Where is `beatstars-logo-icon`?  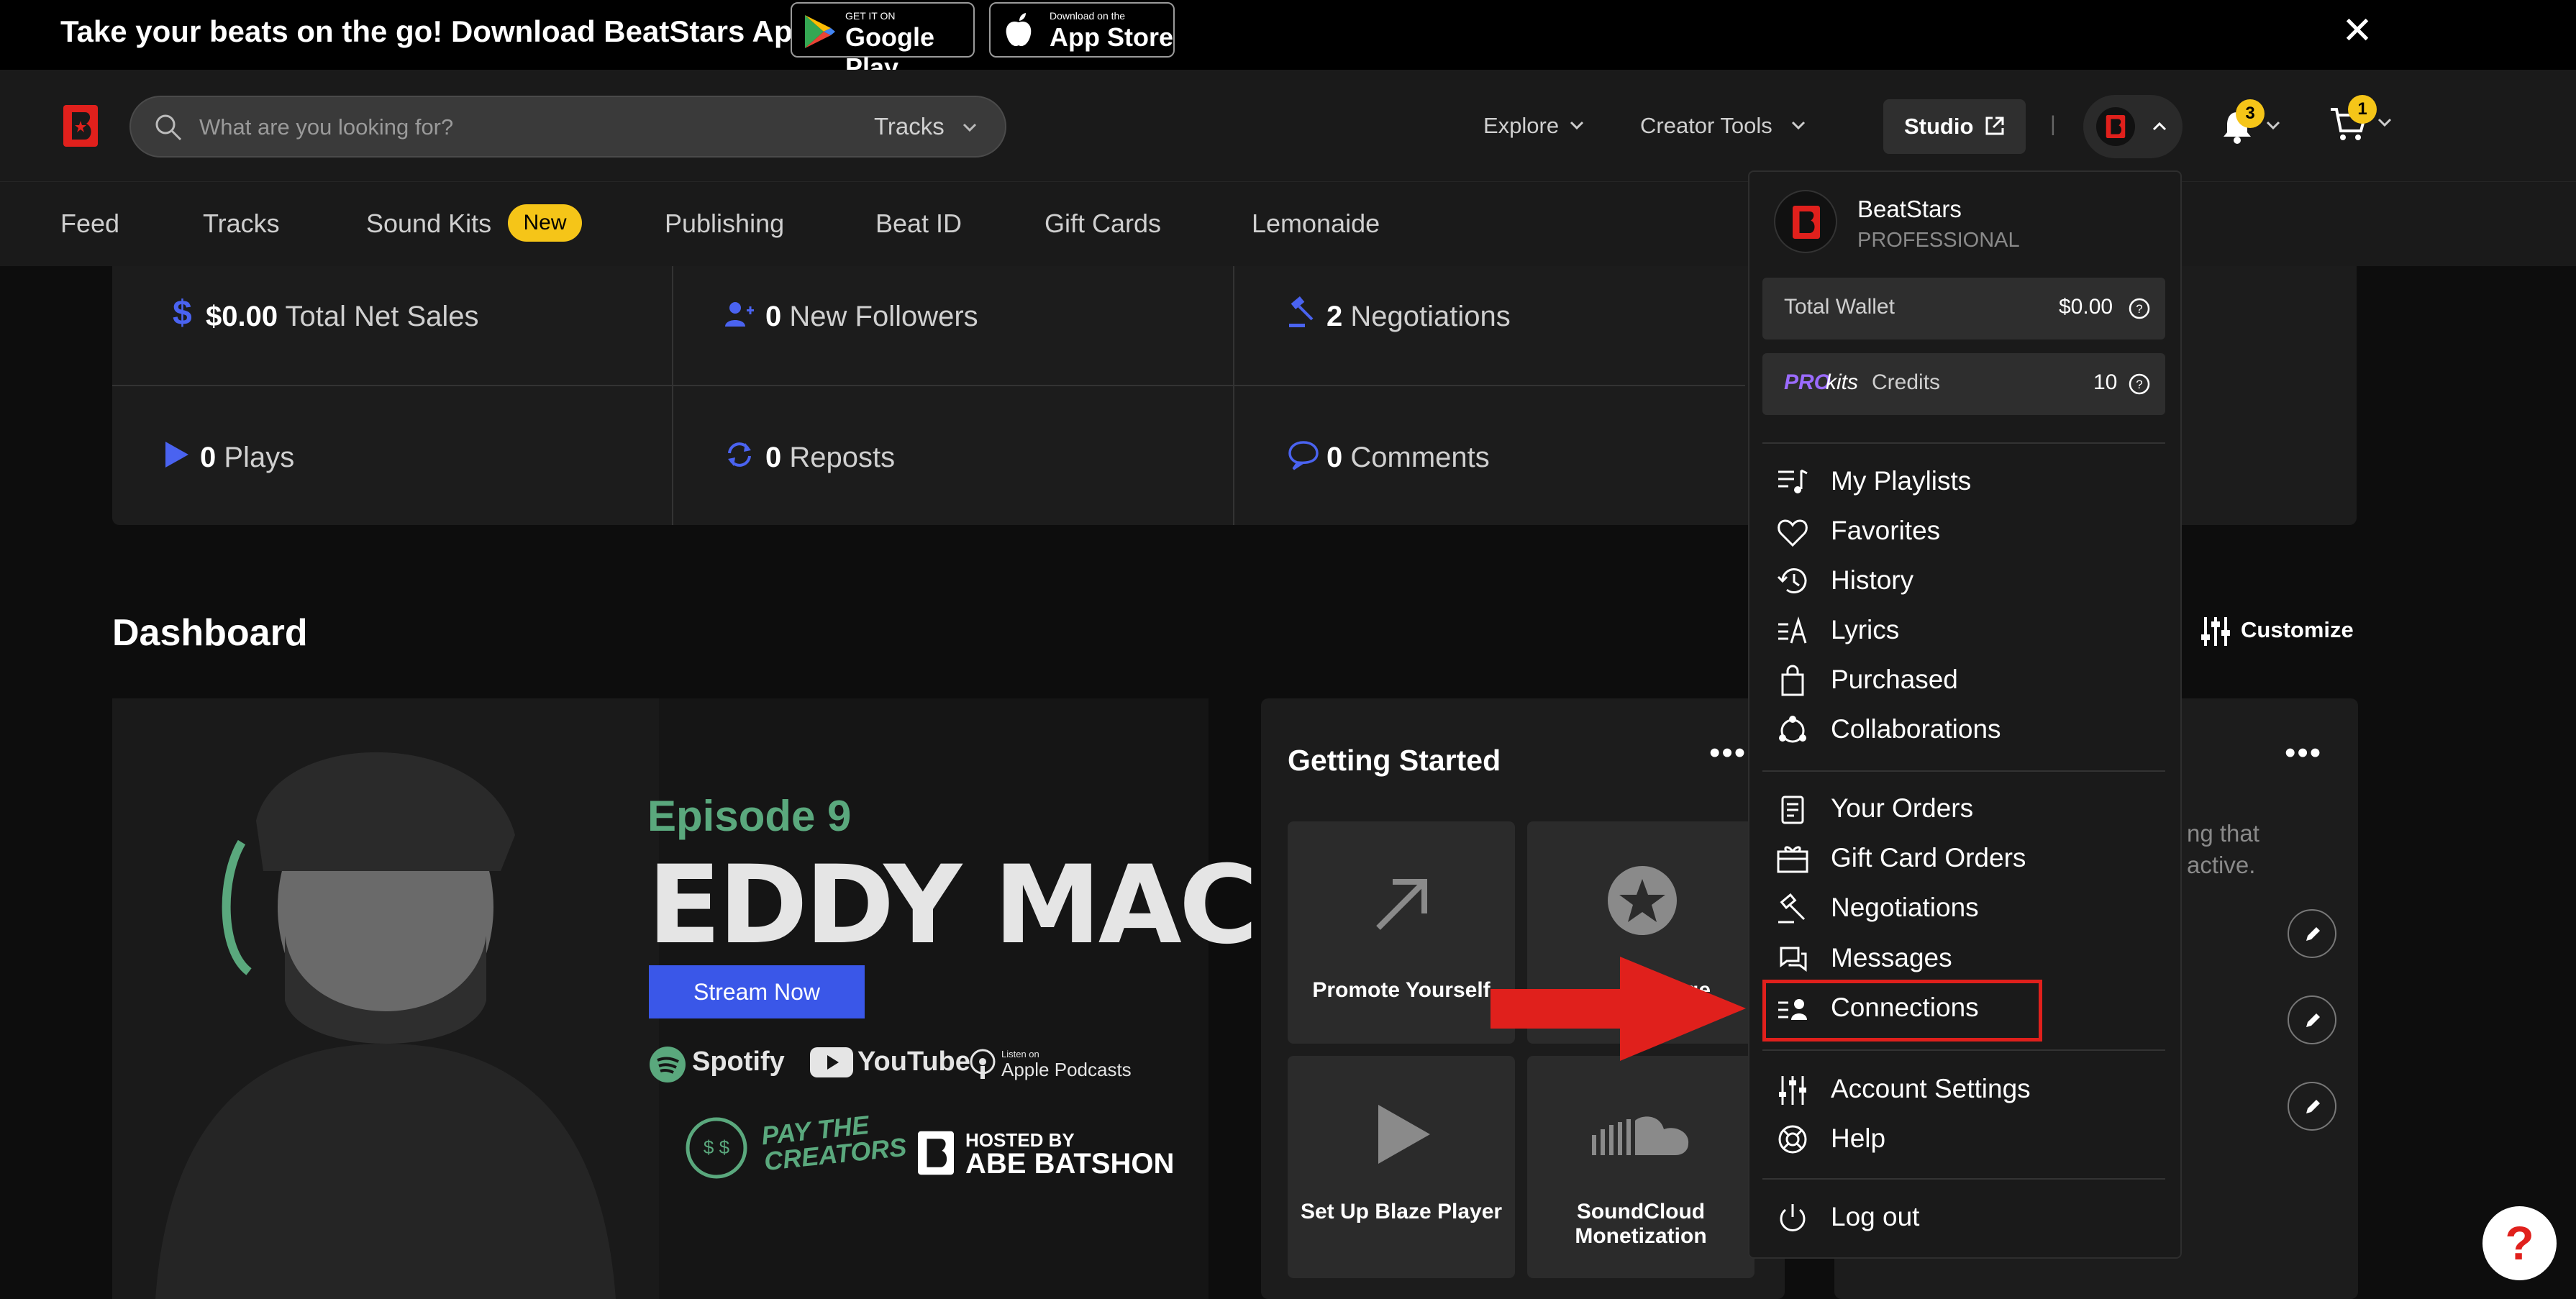
beatstars-logo-icon is located at coordinates (936, 1153).